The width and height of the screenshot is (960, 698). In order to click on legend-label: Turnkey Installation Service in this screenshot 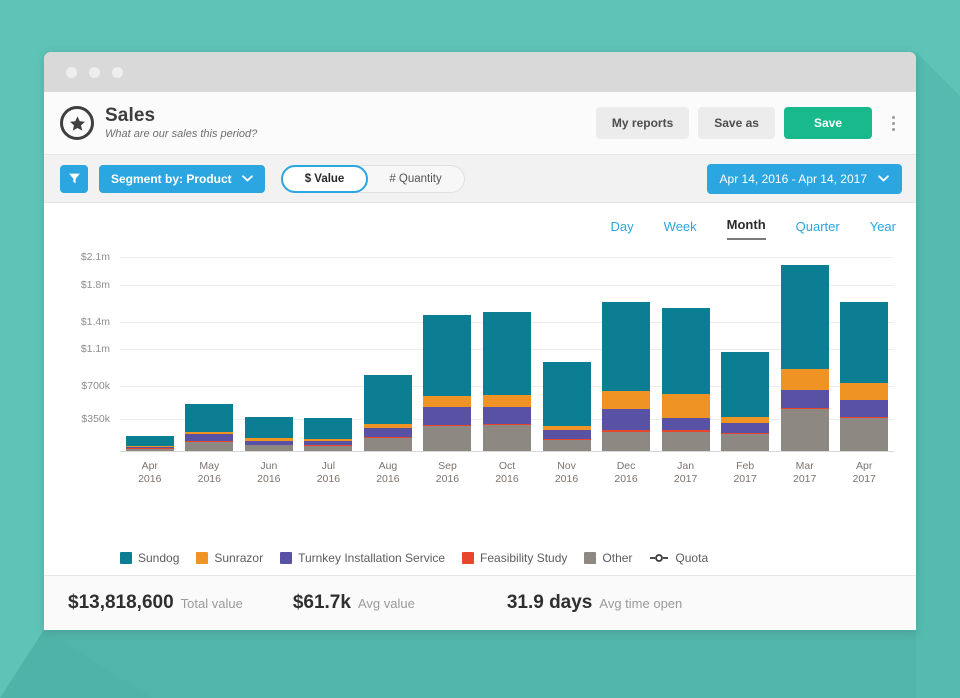, I will do `click(372, 558)`.